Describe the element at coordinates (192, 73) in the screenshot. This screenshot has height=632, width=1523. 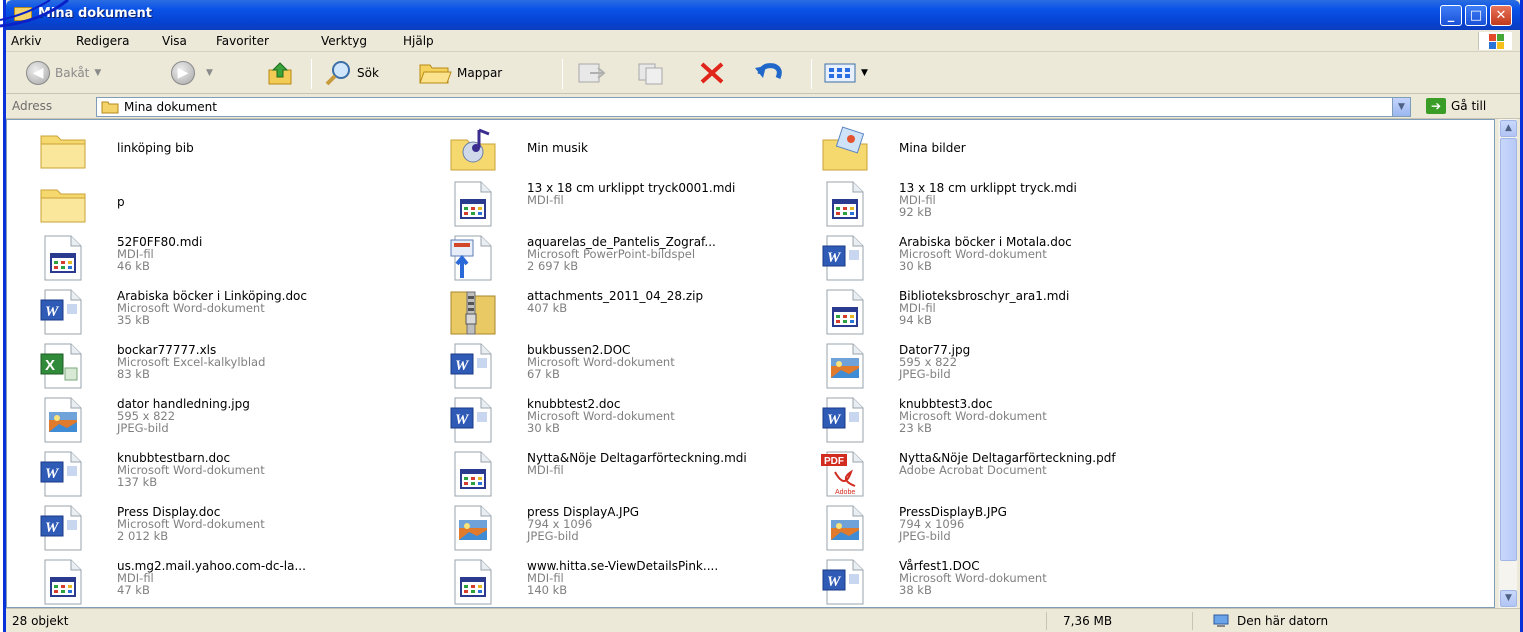
I see `forward-button: ▶ ▼` at that location.